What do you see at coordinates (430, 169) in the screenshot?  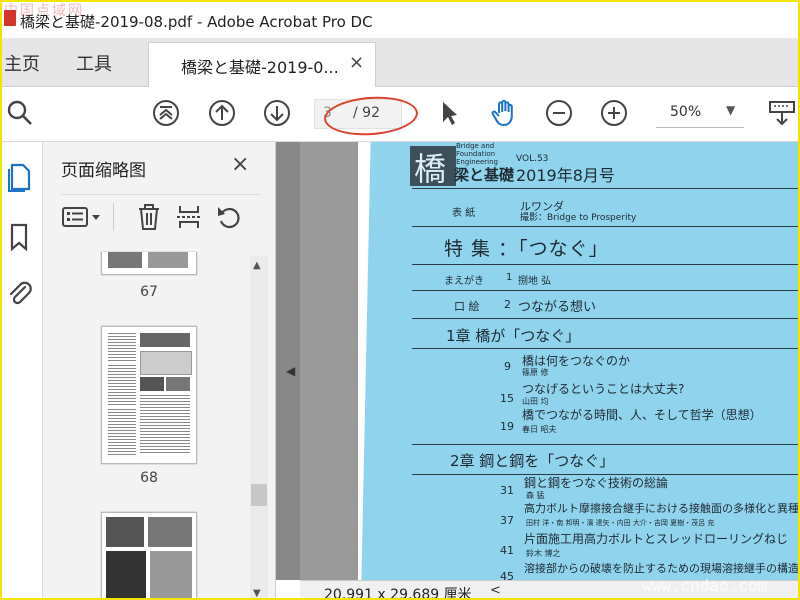 I see `logo-character: 橋` at bounding box center [430, 169].